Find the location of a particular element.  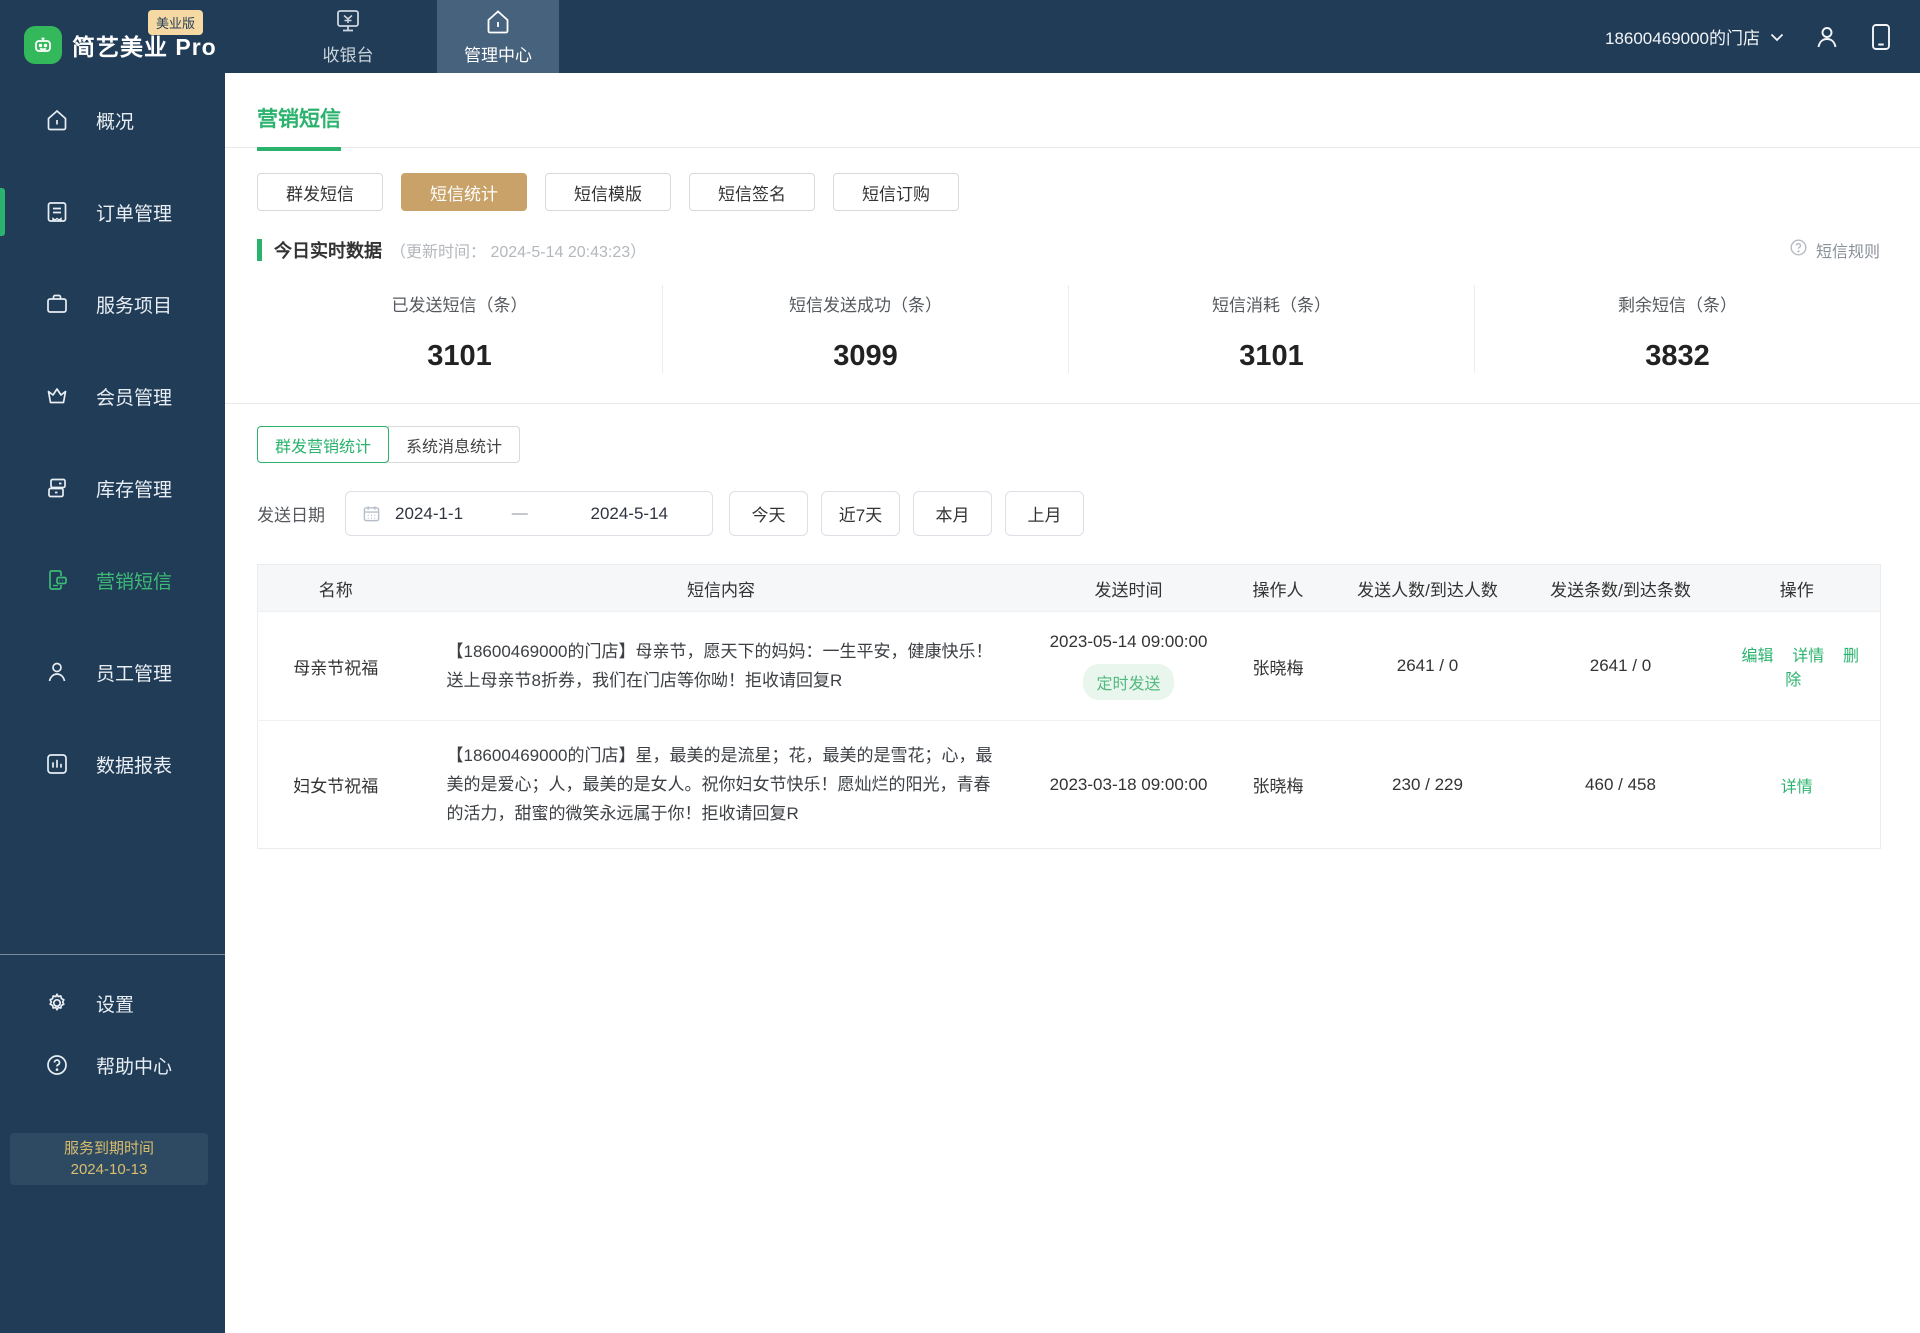

stat-label: 短信发送成功（条） is located at coordinates (865, 305).